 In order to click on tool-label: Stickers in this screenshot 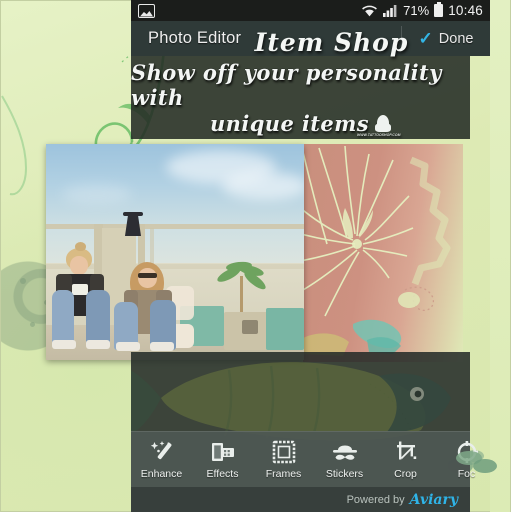, I will do `click(344, 473)`.